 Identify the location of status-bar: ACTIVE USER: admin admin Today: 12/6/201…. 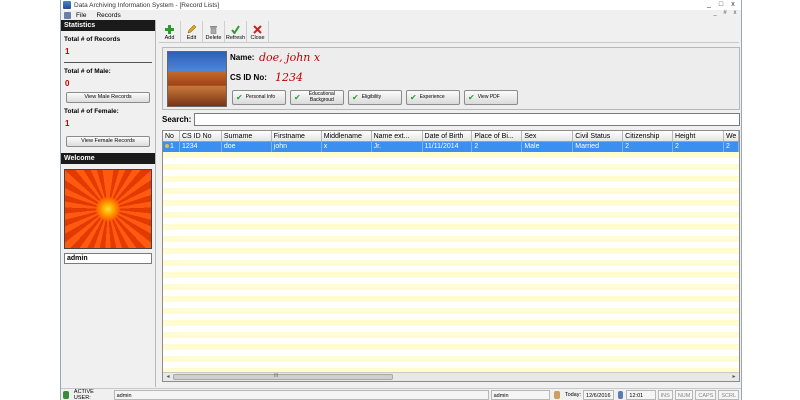
(401, 394).